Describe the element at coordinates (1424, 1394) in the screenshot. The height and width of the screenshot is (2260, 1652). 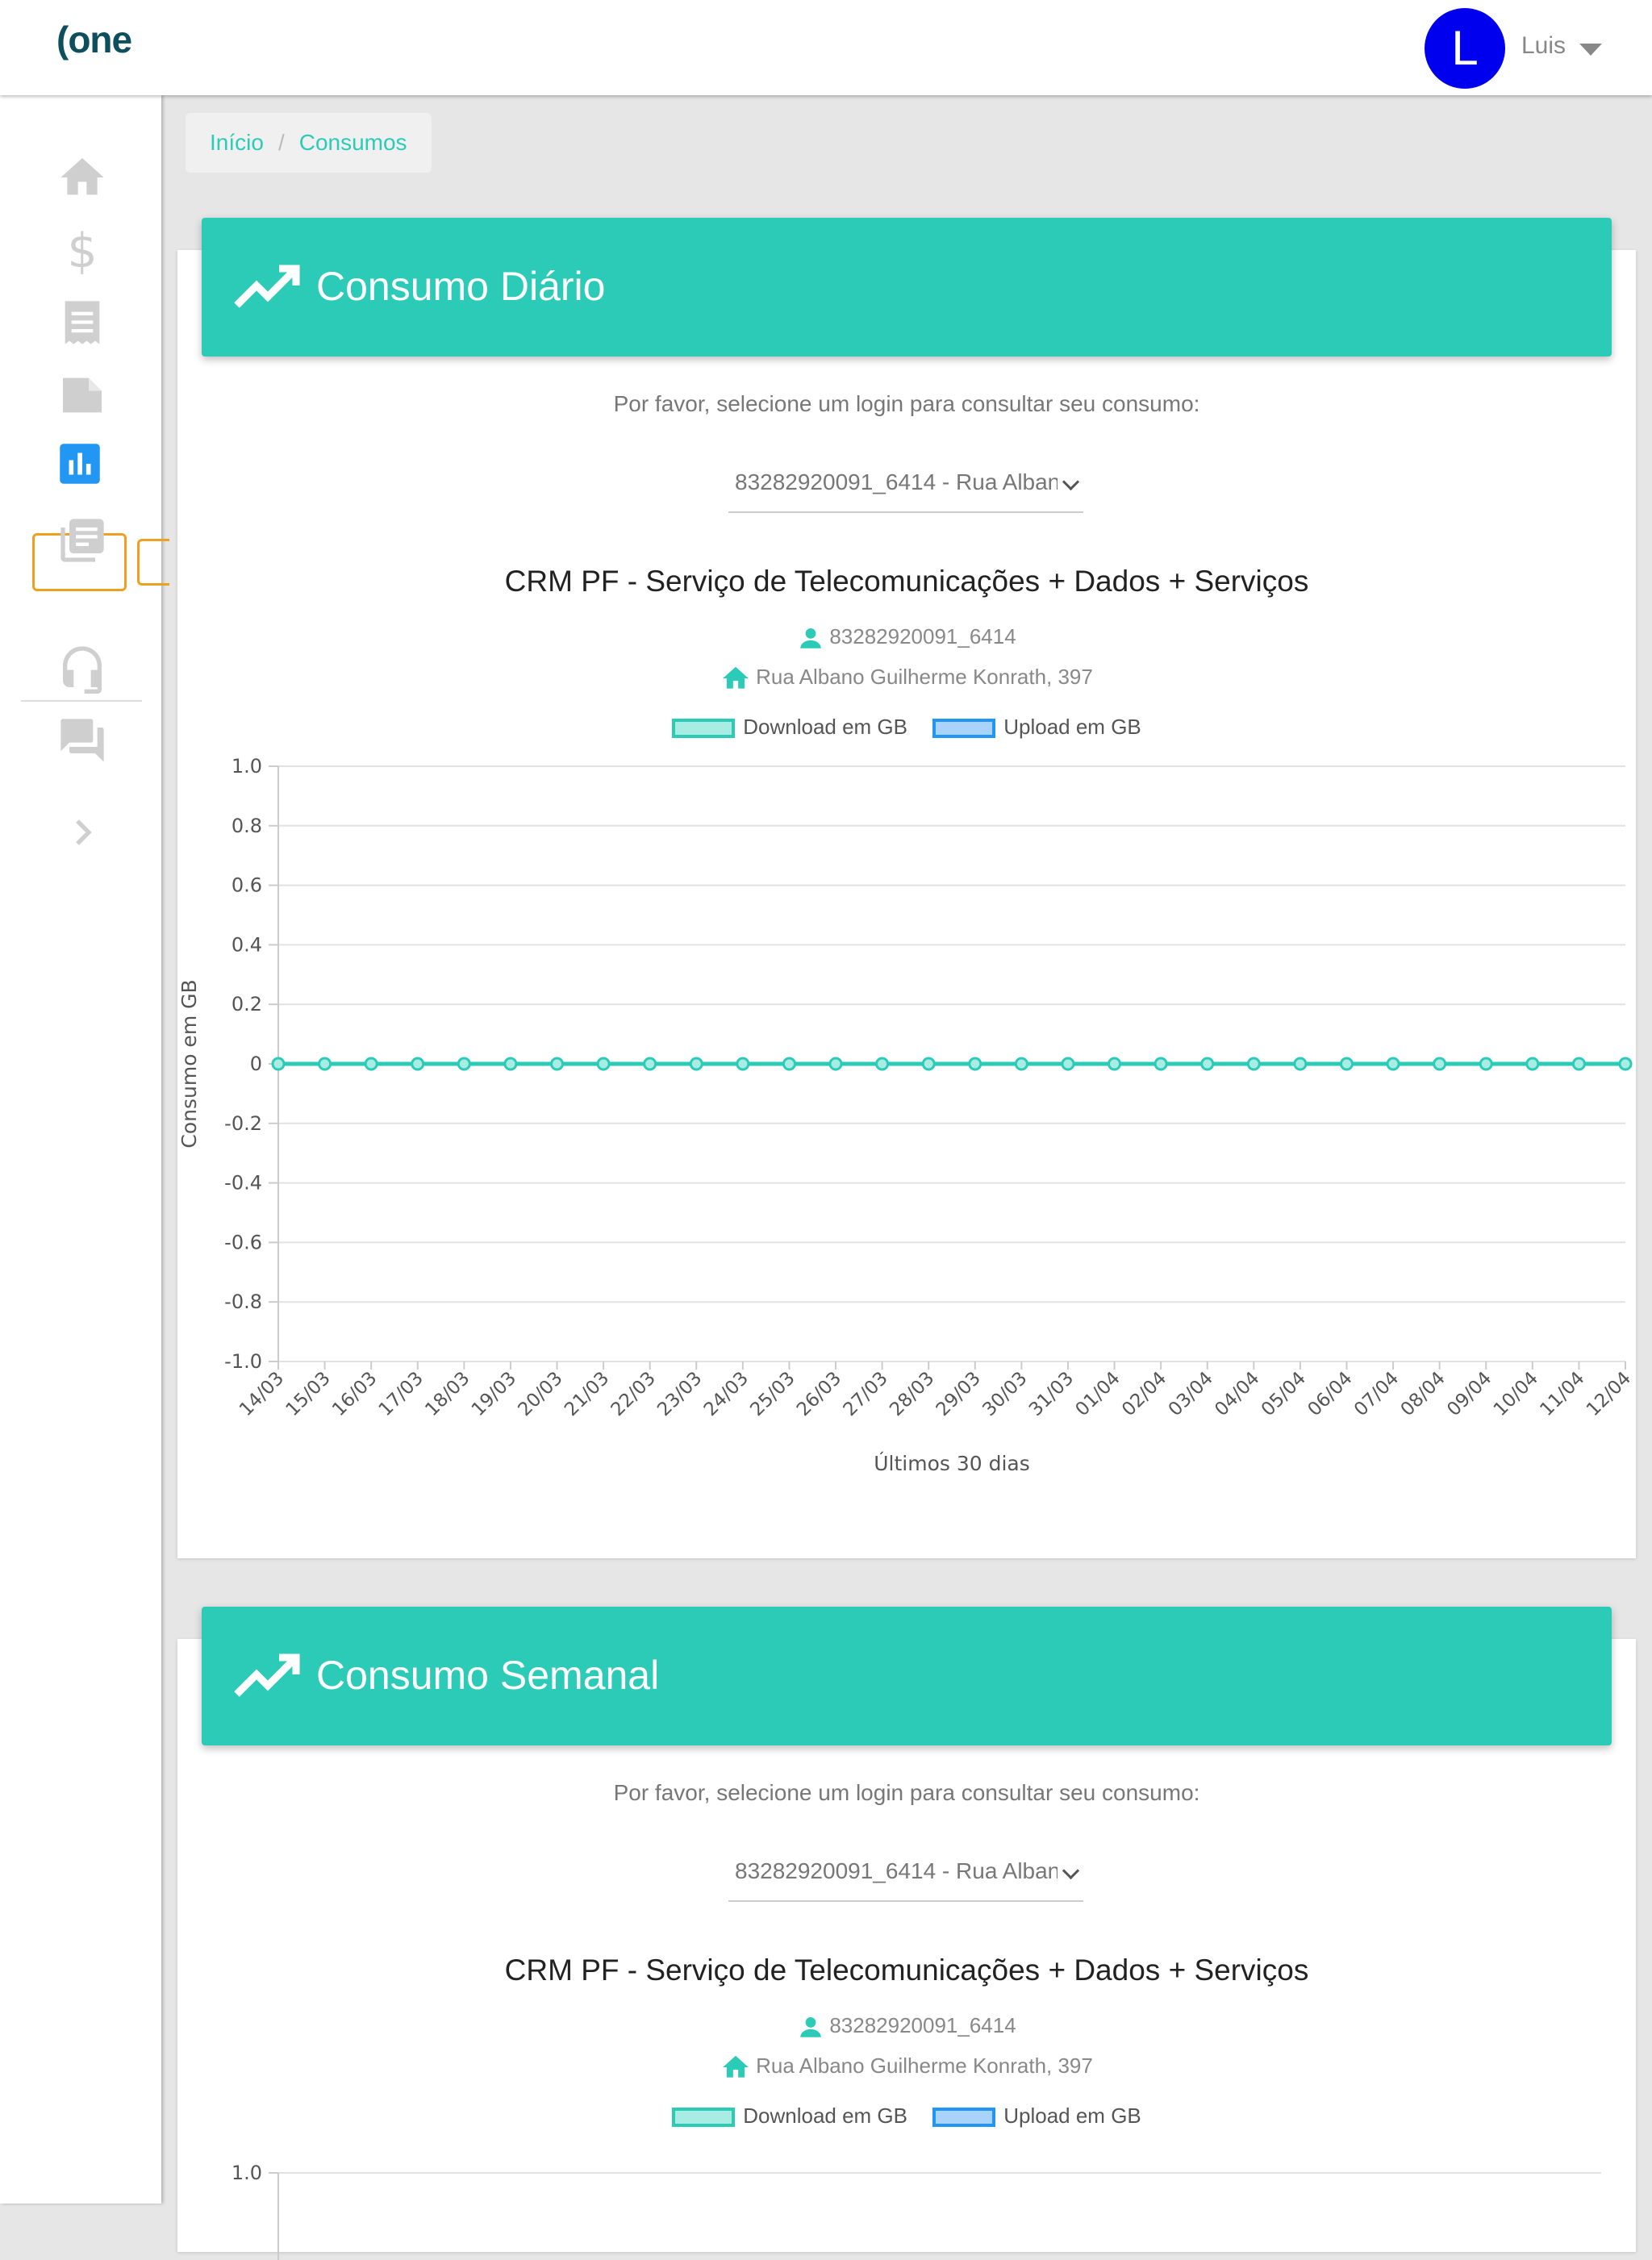
I see `x-tick-label: 08/04` at that location.